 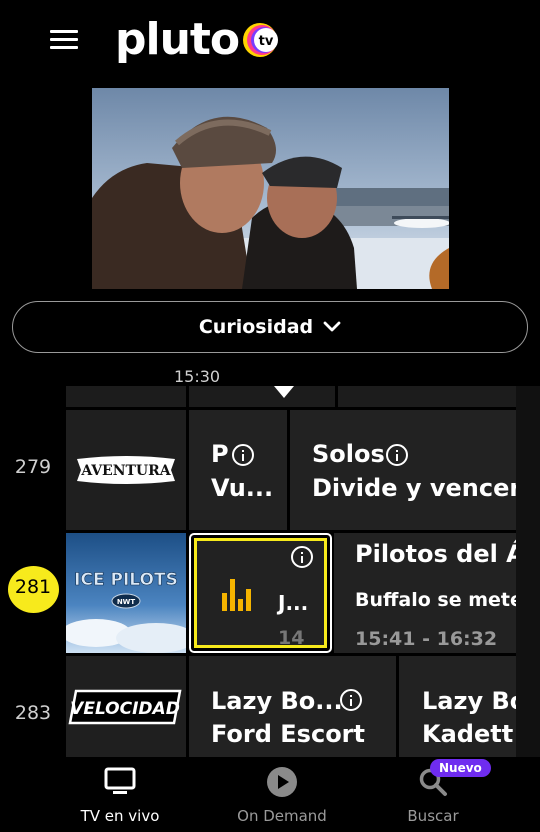 What do you see at coordinates (64, 40) in the screenshot?
I see `hamburger-menu-icon` at bounding box center [64, 40].